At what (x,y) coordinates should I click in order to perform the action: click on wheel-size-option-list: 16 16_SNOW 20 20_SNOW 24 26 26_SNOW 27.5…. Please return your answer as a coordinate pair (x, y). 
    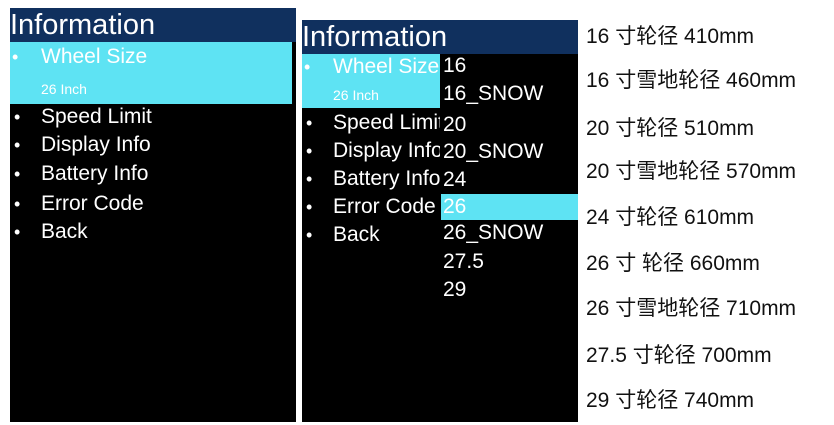
    Looking at the image, I should click on (509, 238).